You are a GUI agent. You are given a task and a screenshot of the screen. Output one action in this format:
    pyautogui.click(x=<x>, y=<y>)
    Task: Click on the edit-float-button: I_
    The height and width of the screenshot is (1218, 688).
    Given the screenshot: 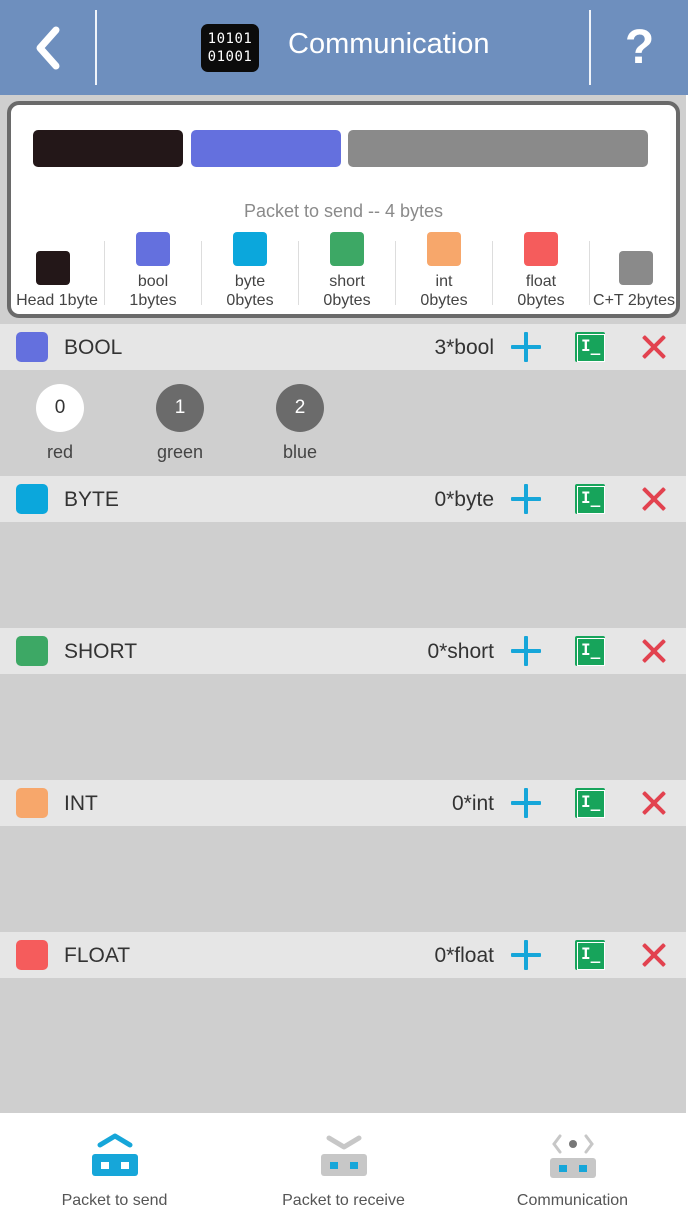 What is the action you would take?
    pyautogui.click(x=590, y=955)
    